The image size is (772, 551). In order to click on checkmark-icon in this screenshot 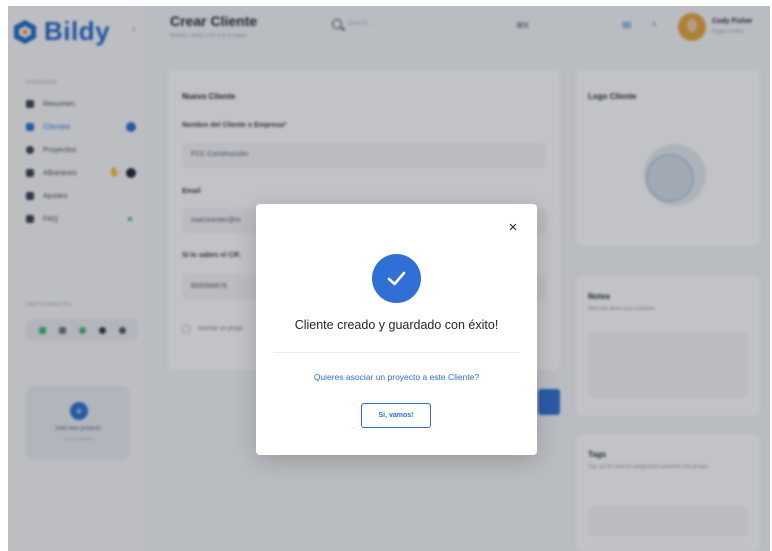, I will do `click(396, 278)`.